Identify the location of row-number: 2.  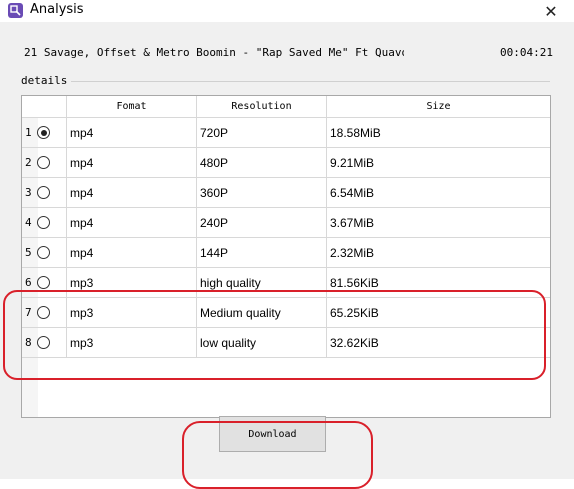
(28, 162).